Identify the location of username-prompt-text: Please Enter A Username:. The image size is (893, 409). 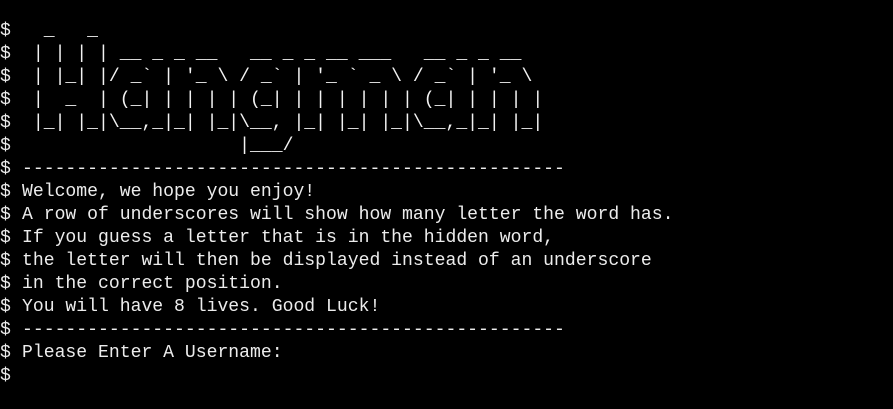
(152, 353).